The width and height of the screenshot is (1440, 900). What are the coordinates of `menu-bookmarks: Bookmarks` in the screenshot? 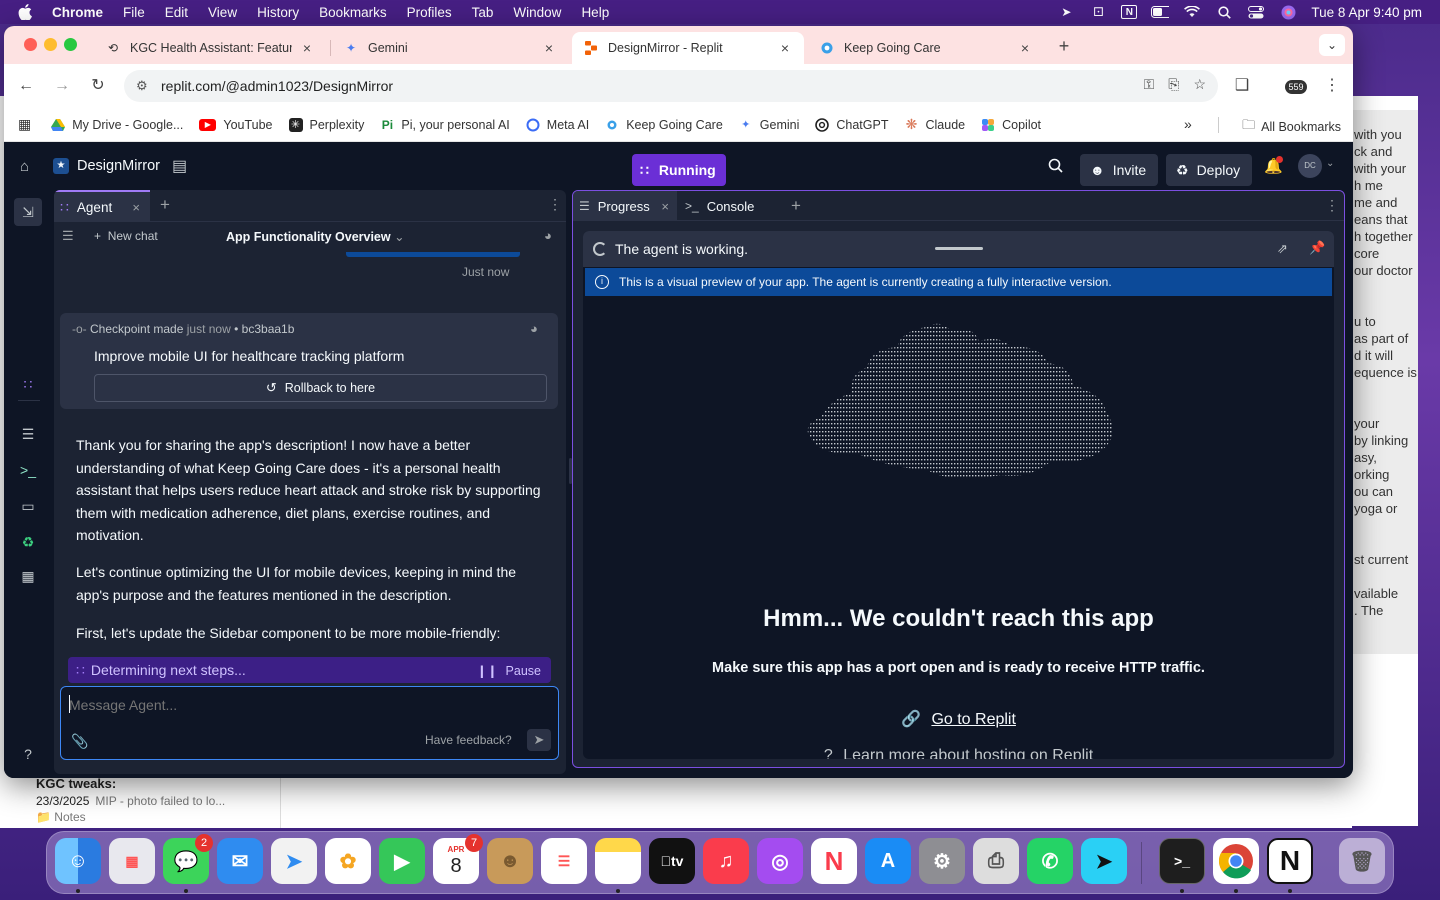 It's located at (353, 12).